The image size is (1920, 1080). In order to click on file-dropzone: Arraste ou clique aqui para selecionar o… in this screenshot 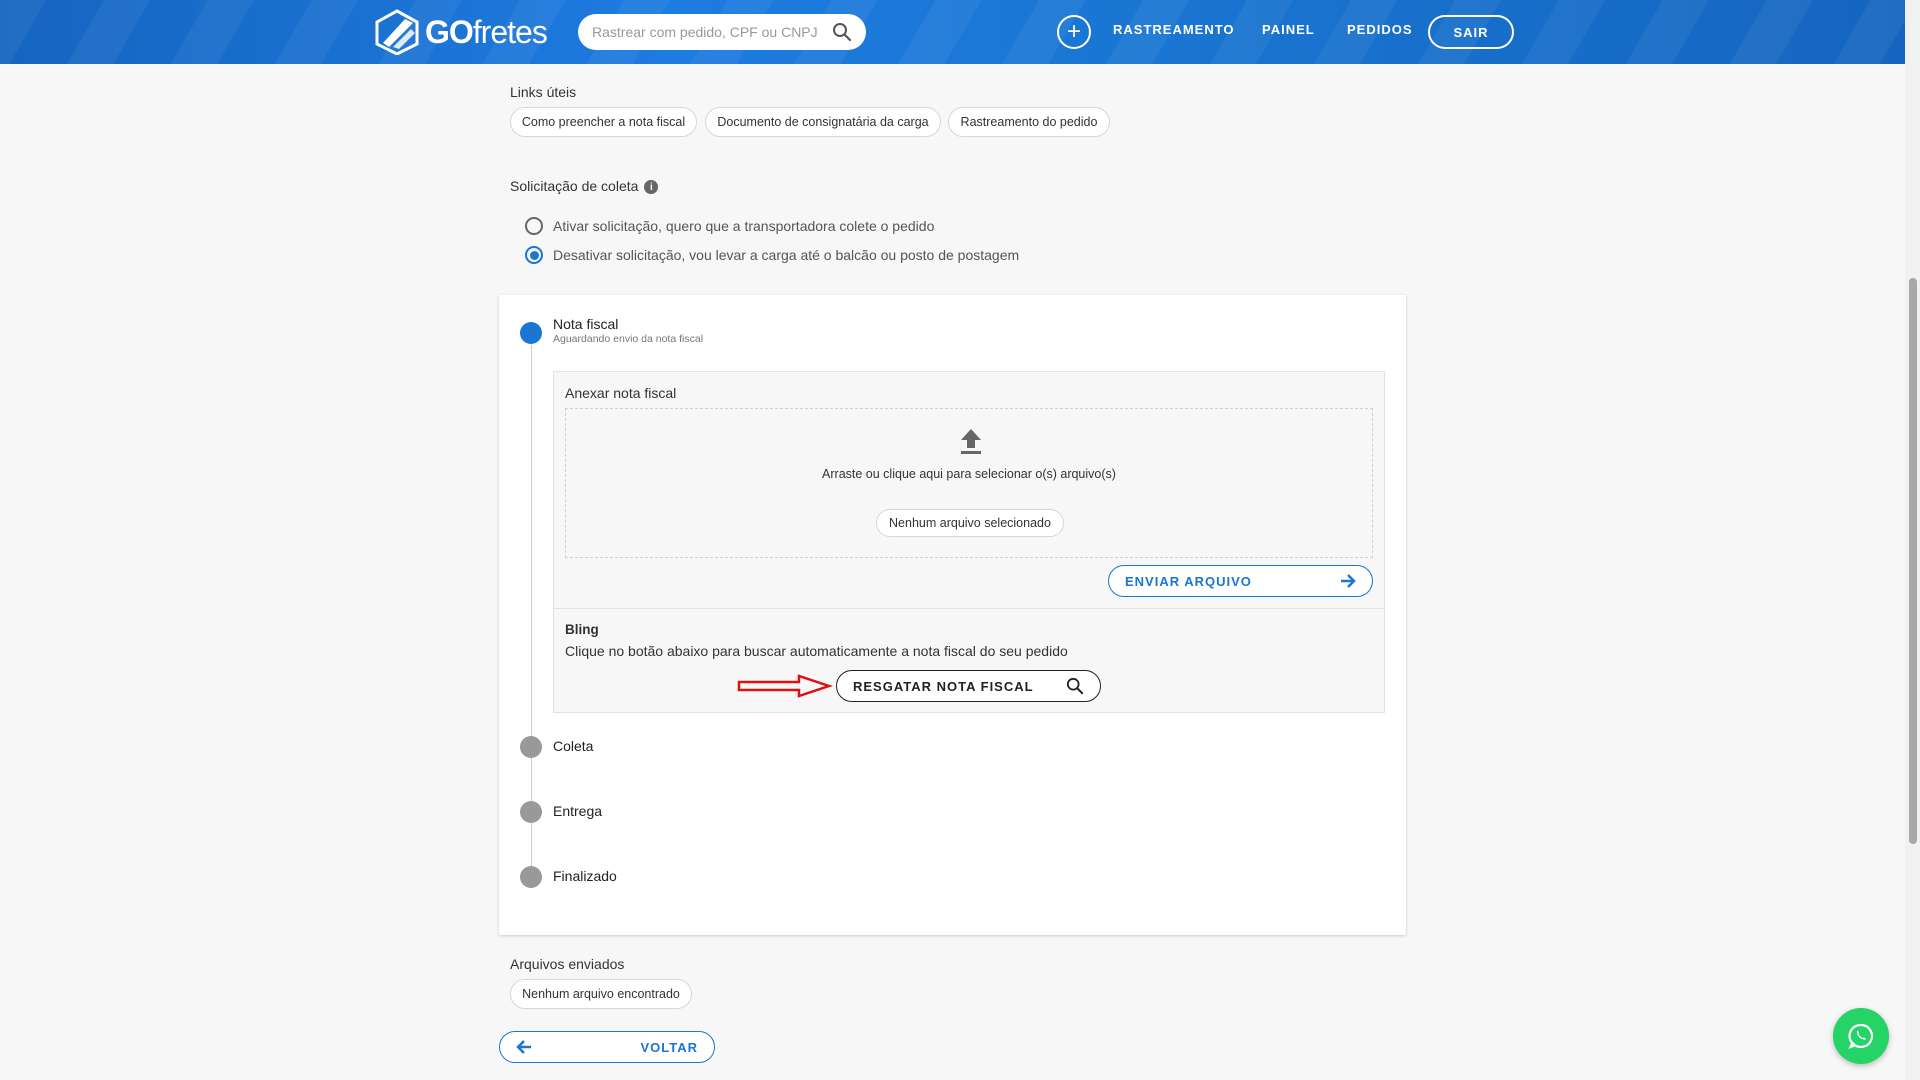, I will do `click(969, 483)`.